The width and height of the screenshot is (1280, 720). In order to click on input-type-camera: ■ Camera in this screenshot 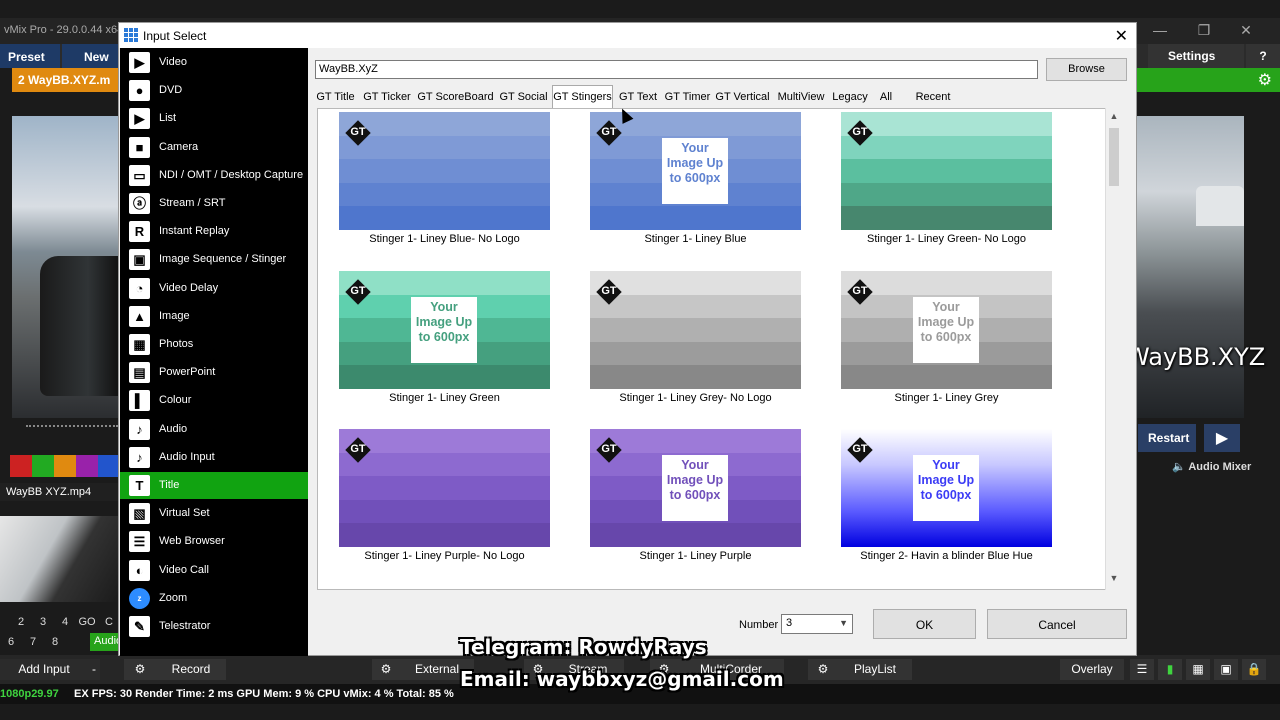, I will do `click(214, 147)`.